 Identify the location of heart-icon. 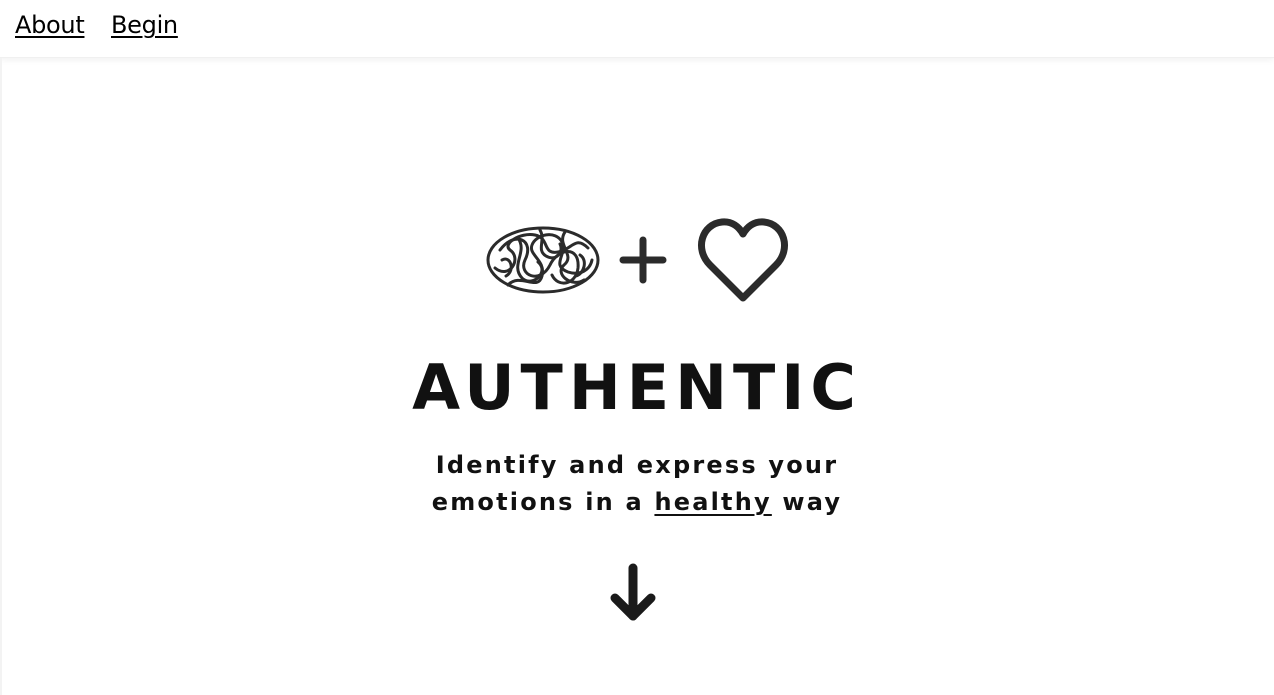
(743, 260).